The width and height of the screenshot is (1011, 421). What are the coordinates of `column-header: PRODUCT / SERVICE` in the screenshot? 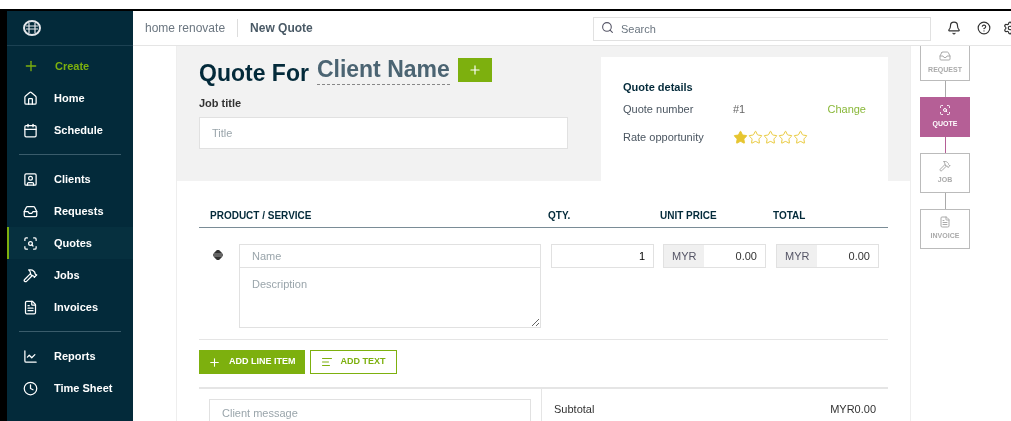 It's located at (261, 216).